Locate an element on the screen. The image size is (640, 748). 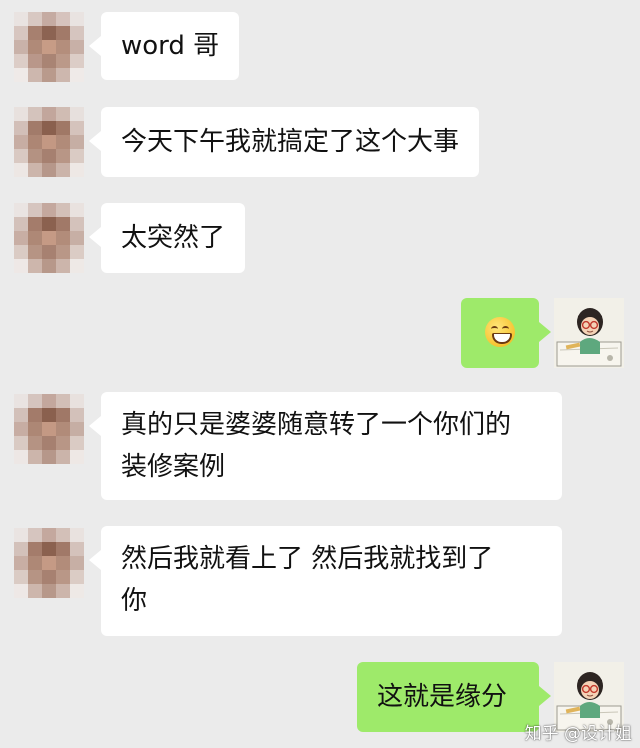
watermark: 知乎 @设计姐 is located at coordinates (578, 734).